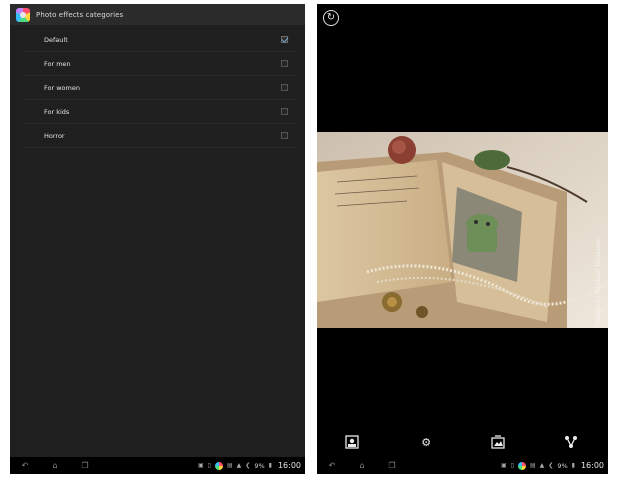 Image resolution: width=628 pixels, height=480 pixels. Describe the element at coordinates (160, 136) in the screenshot. I see `list-item-horror: Horror` at that location.